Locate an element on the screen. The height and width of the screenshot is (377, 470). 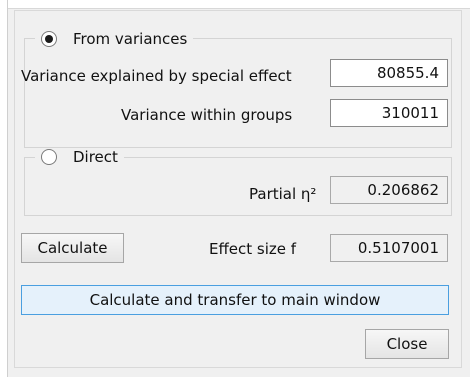
variance-within-input: 310011 is located at coordinates (389, 113).